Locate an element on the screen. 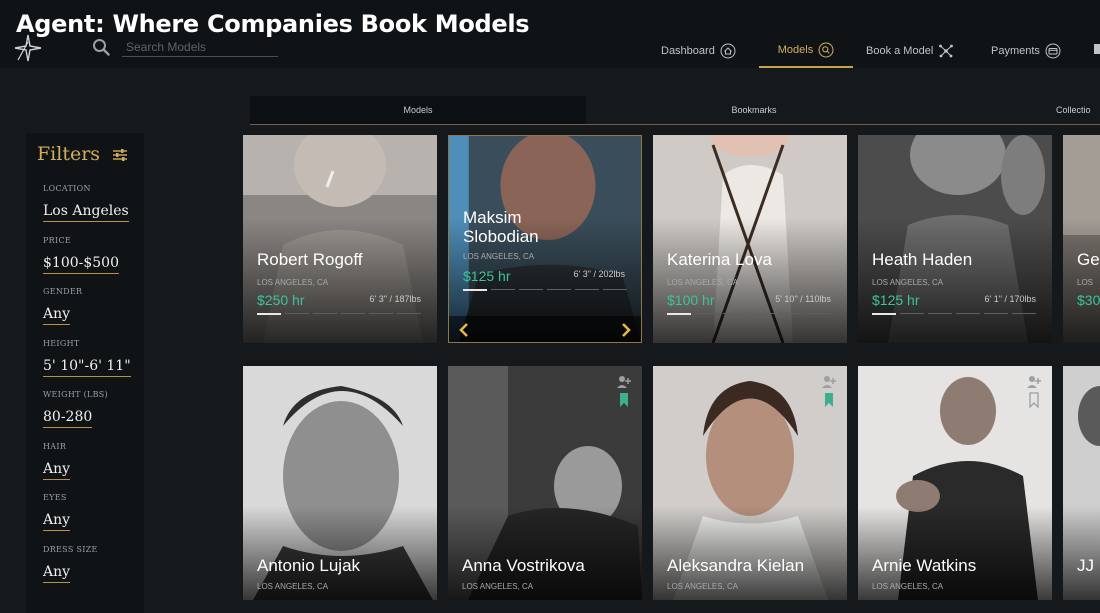 The height and width of the screenshot is (613, 1100). model-stats: 6' 3" / 202lbs is located at coordinates (599, 274).